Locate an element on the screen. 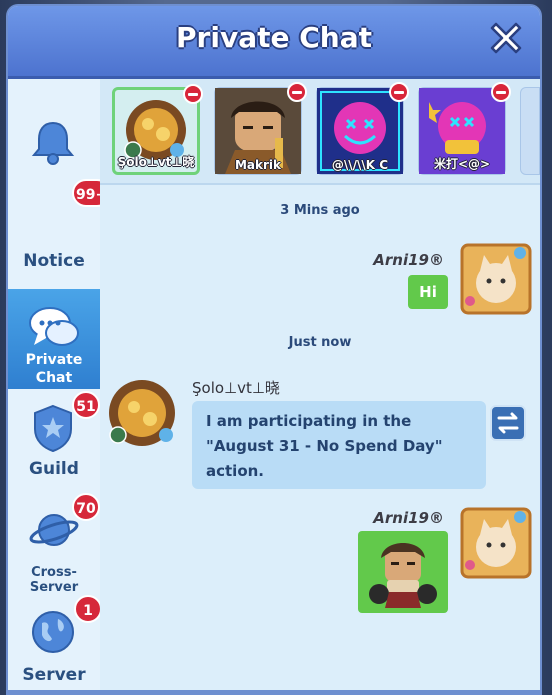 The image size is (552, 695). sidebar-item-notice: 99+ Notice is located at coordinates (60, 175).